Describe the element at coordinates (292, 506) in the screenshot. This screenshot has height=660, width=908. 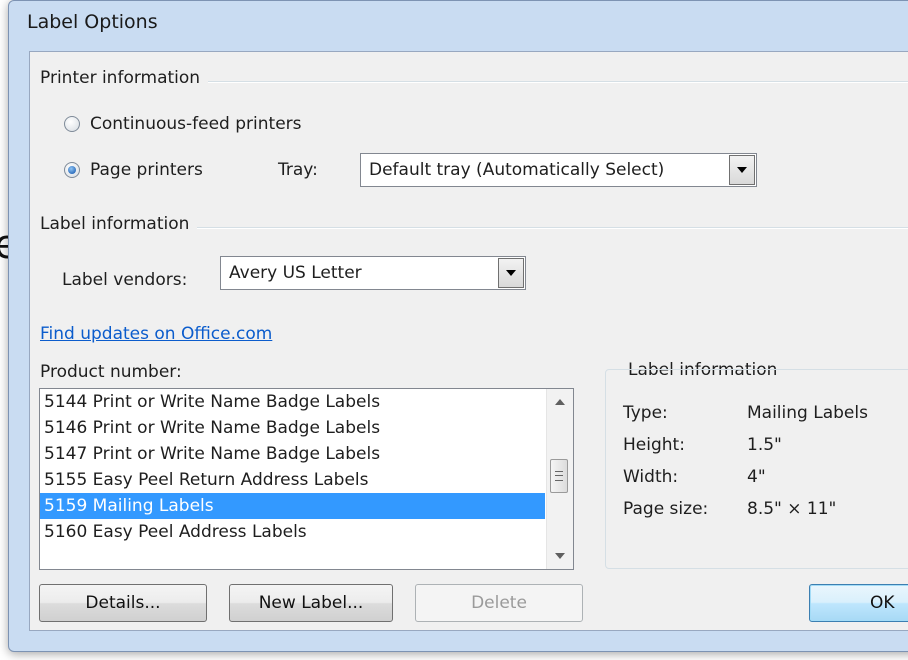
I see `list-item-selected: 5159 Mailing Labels` at that location.